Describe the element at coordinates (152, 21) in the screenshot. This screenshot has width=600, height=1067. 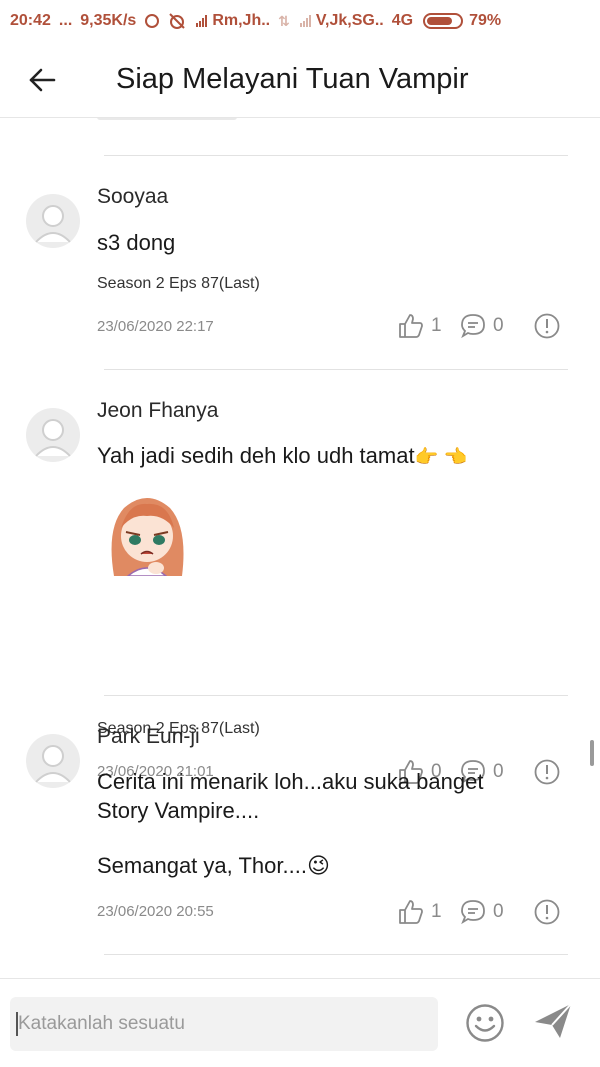
I see `sync-icon` at that location.